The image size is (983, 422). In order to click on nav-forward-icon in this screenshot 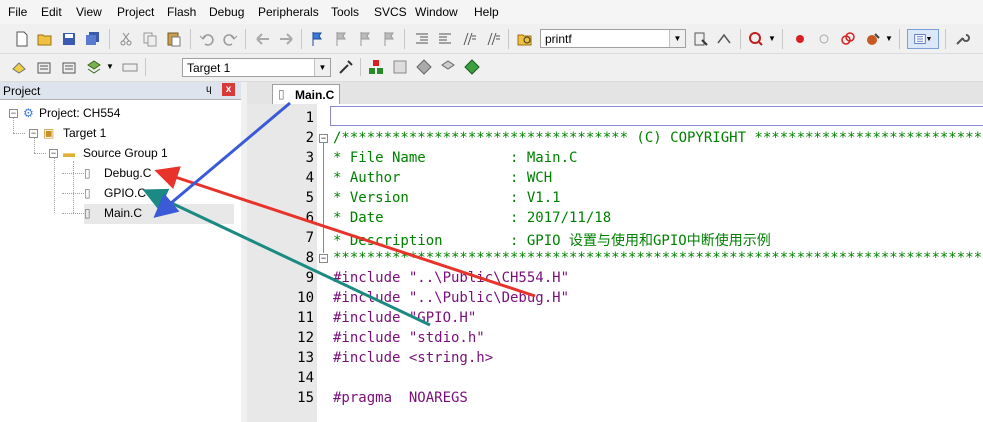, I will do `click(286, 39)`.